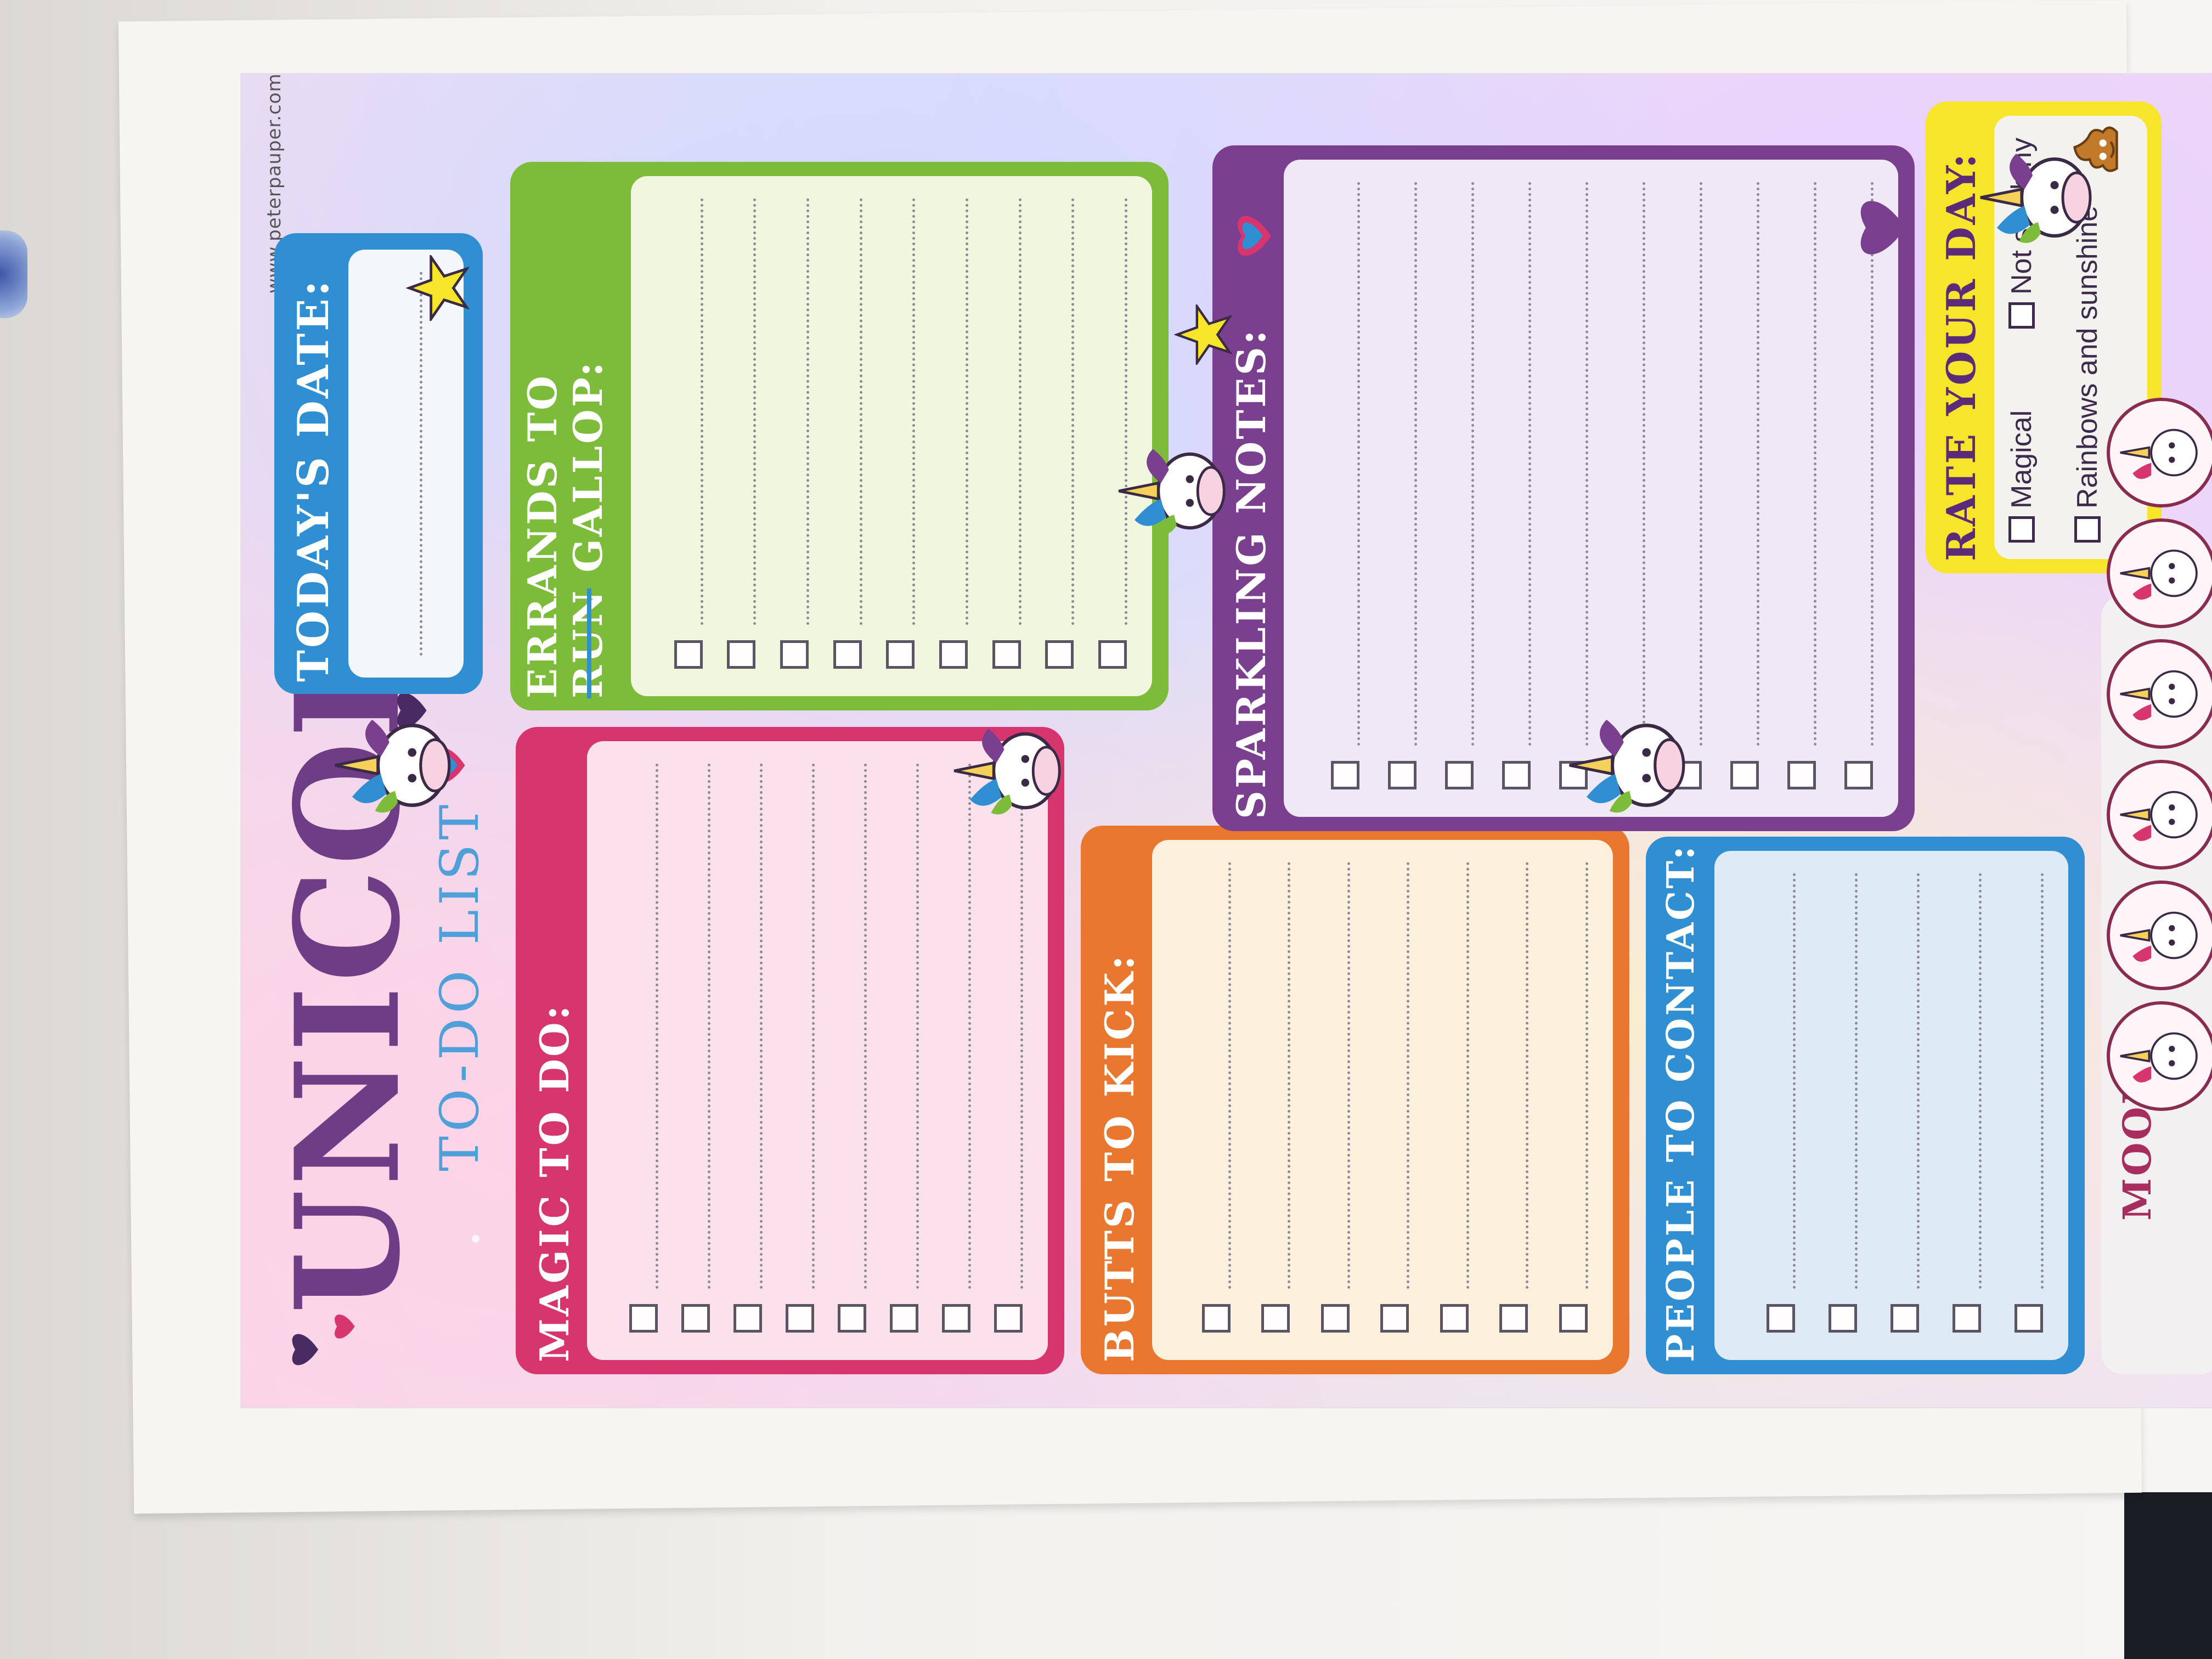  What do you see at coordinates (1891, 1105) in the screenshot?
I see `people-to-contact-list` at bounding box center [1891, 1105].